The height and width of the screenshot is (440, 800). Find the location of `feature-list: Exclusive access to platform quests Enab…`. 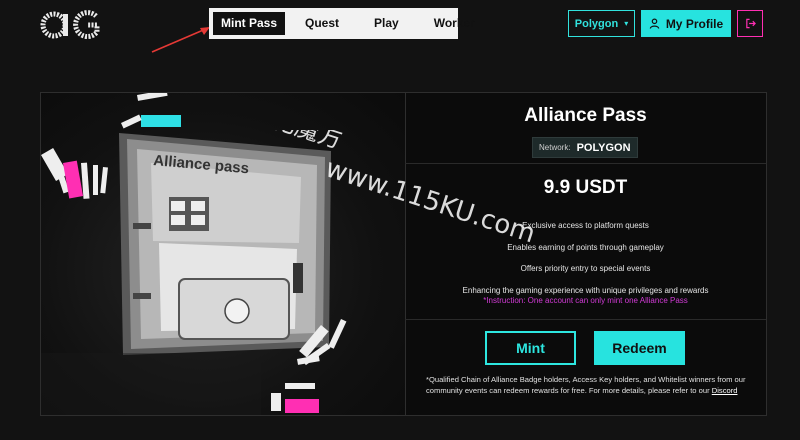

feature-list: Exclusive access to platform quests Enab… is located at coordinates (585, 258).